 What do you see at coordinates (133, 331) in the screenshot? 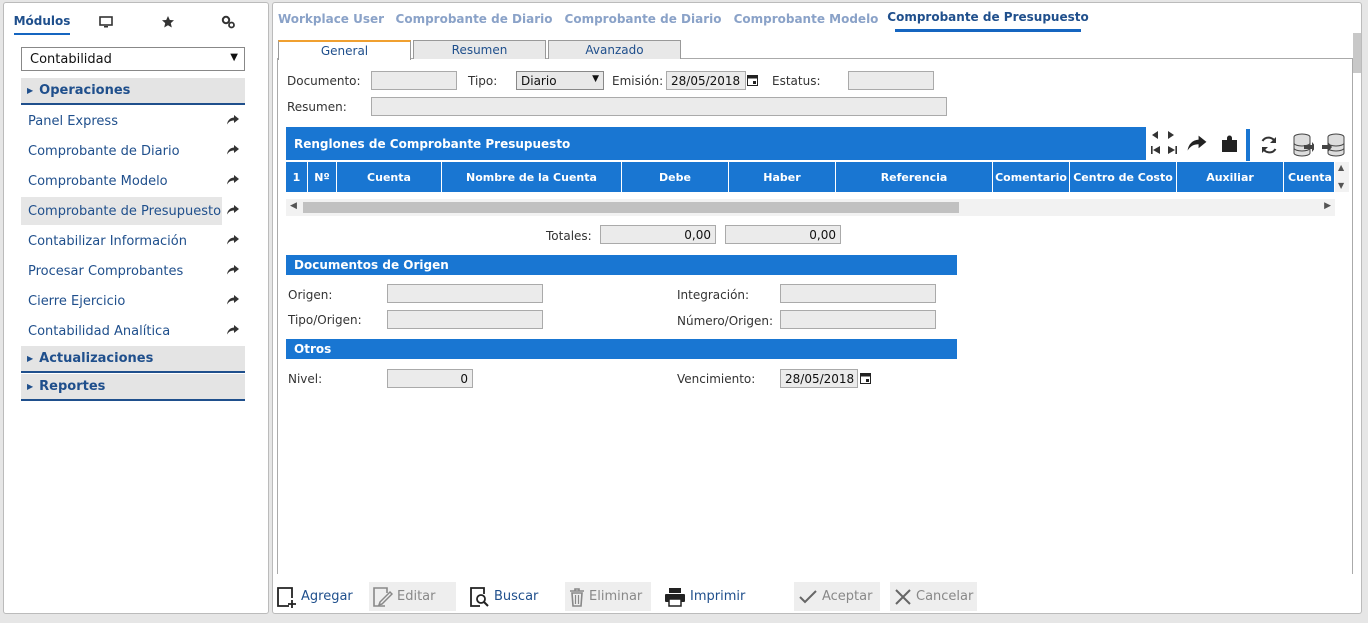
I see `sidebar-item-analitica: Contabilidad Analítica` at bounding box center [133, 331].